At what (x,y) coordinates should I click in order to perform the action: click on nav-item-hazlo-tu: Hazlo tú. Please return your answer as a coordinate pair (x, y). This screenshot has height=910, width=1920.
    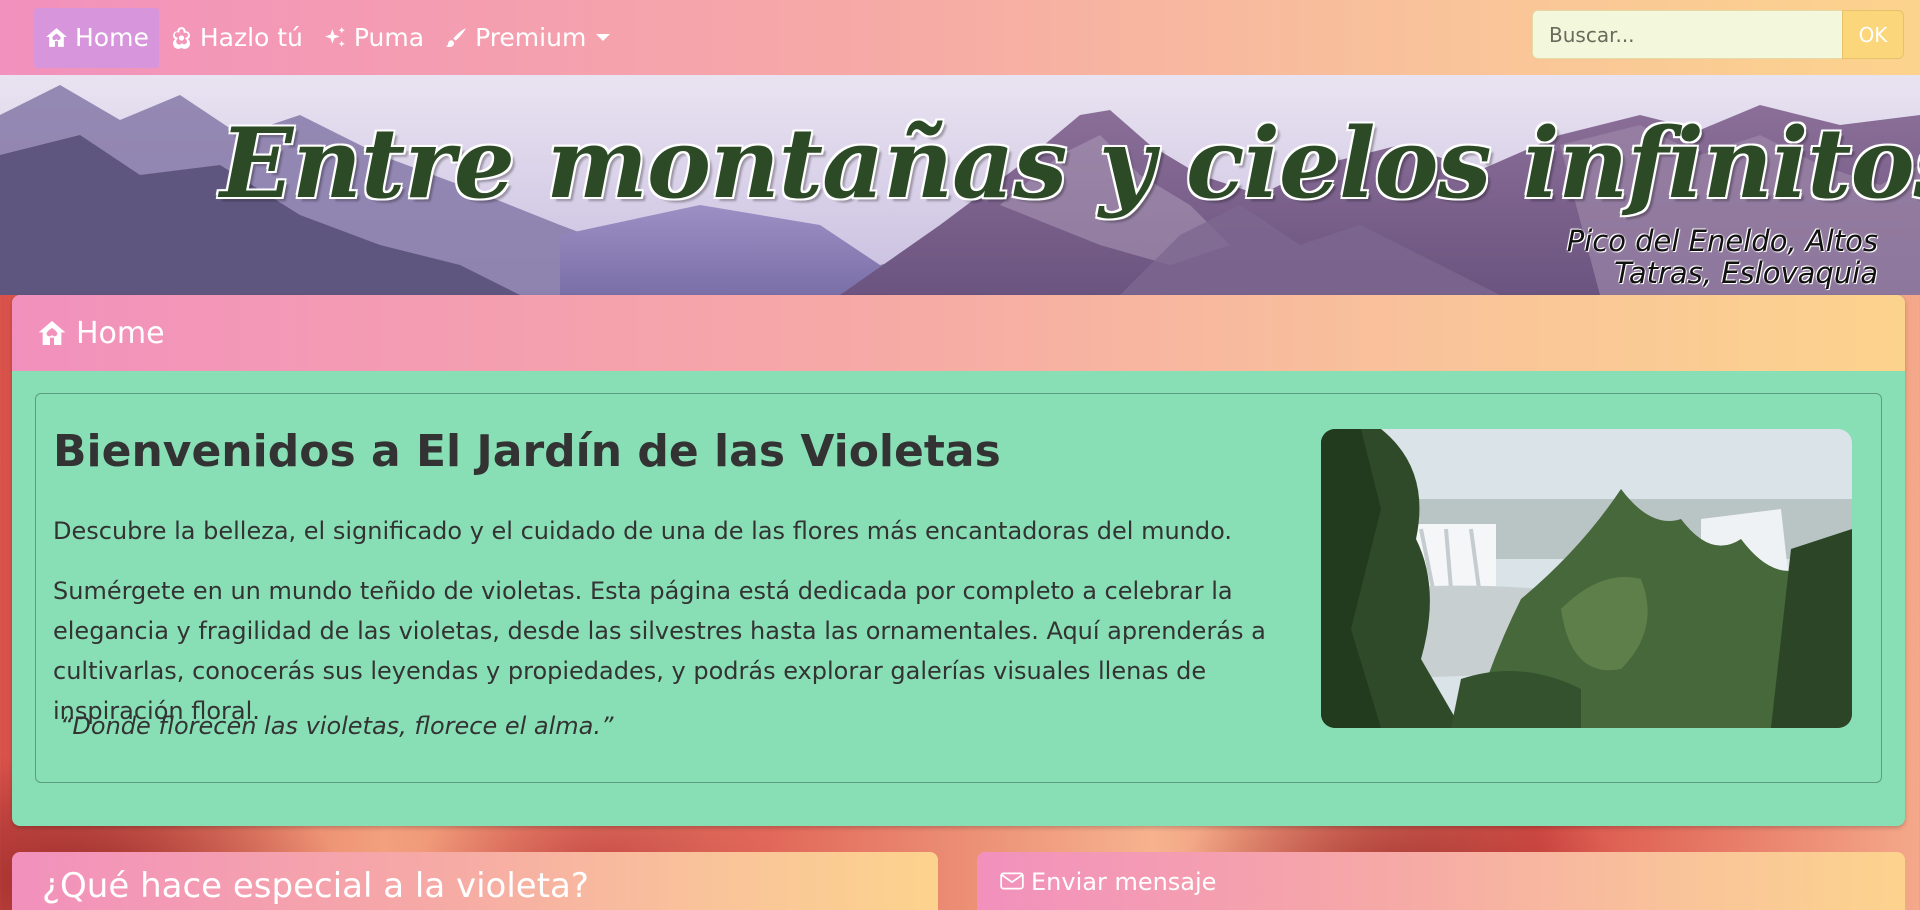
    Looking at the image, I should click on (236, 38).